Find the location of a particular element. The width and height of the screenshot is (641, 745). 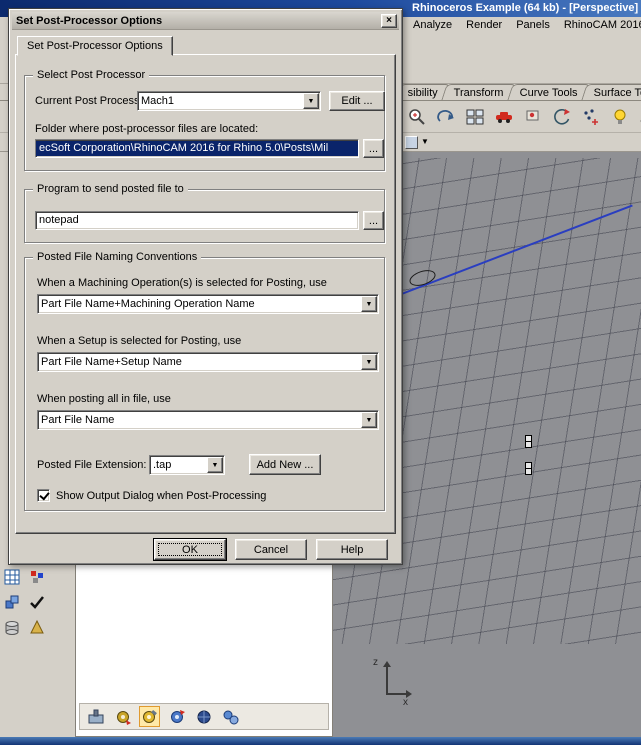

simulate-icon is located at coordinates (230, 716).